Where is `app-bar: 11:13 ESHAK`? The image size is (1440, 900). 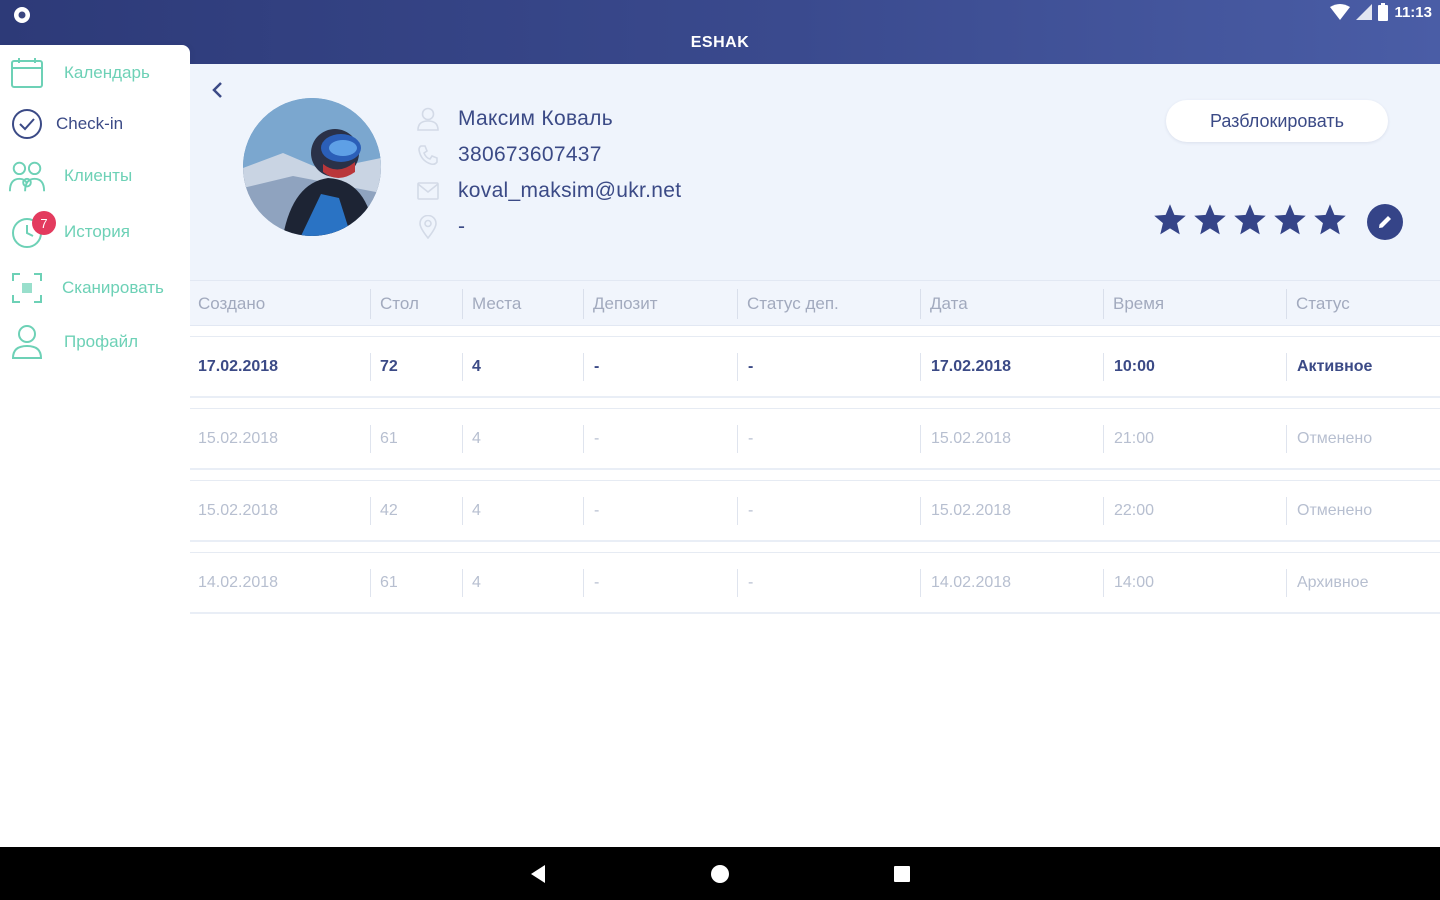 app-bar: 11:13 ESHAK is located at coordinates (720, 32).